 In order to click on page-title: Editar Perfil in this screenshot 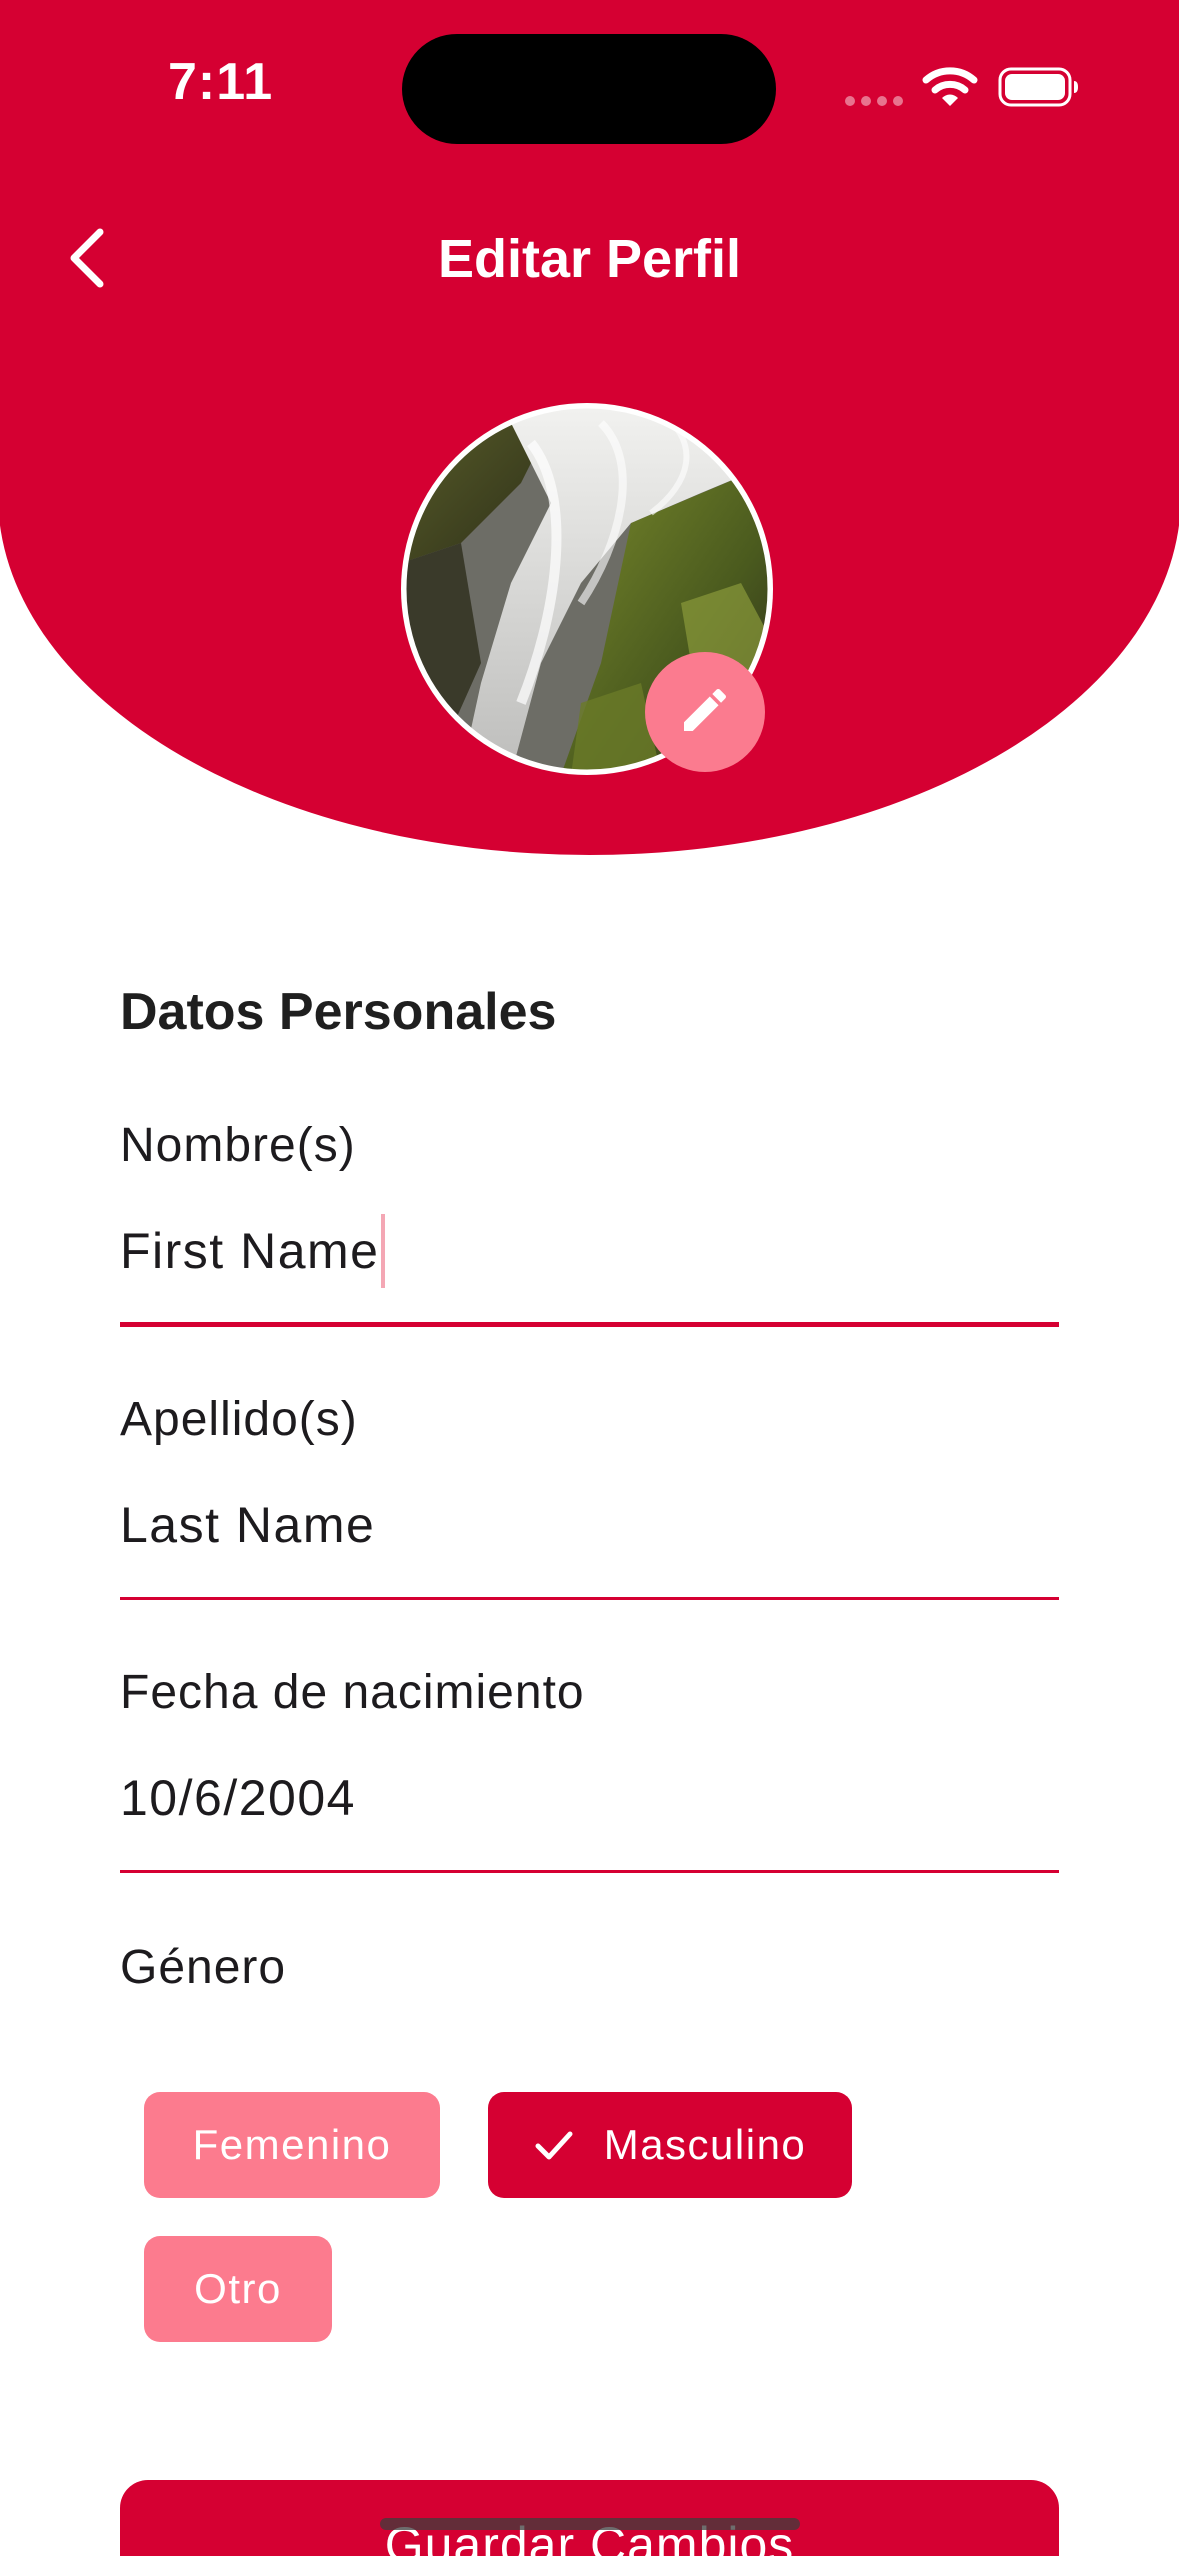, I will do `click(589, 259)`.